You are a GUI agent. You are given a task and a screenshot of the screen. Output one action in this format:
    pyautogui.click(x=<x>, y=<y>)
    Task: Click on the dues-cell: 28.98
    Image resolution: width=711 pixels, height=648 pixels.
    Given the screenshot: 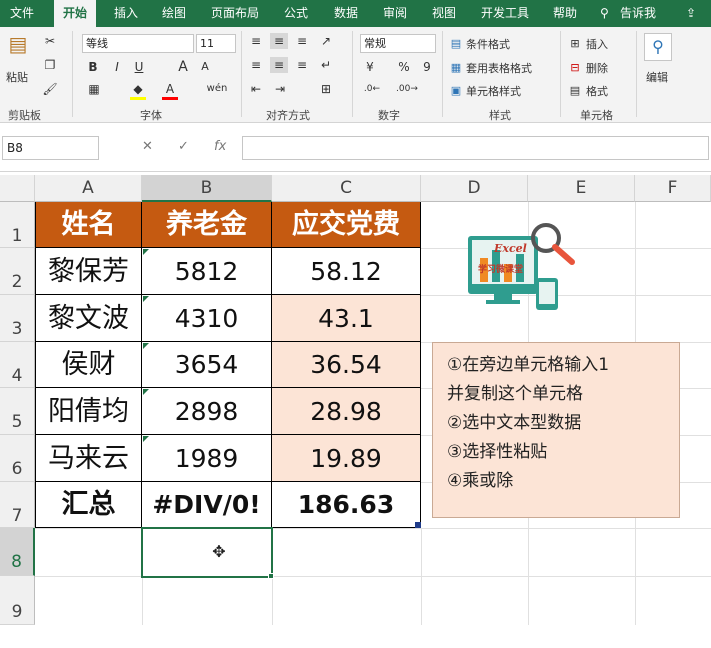 What is the action you would take?
    pyautogui.click(x=346, y=411)
    